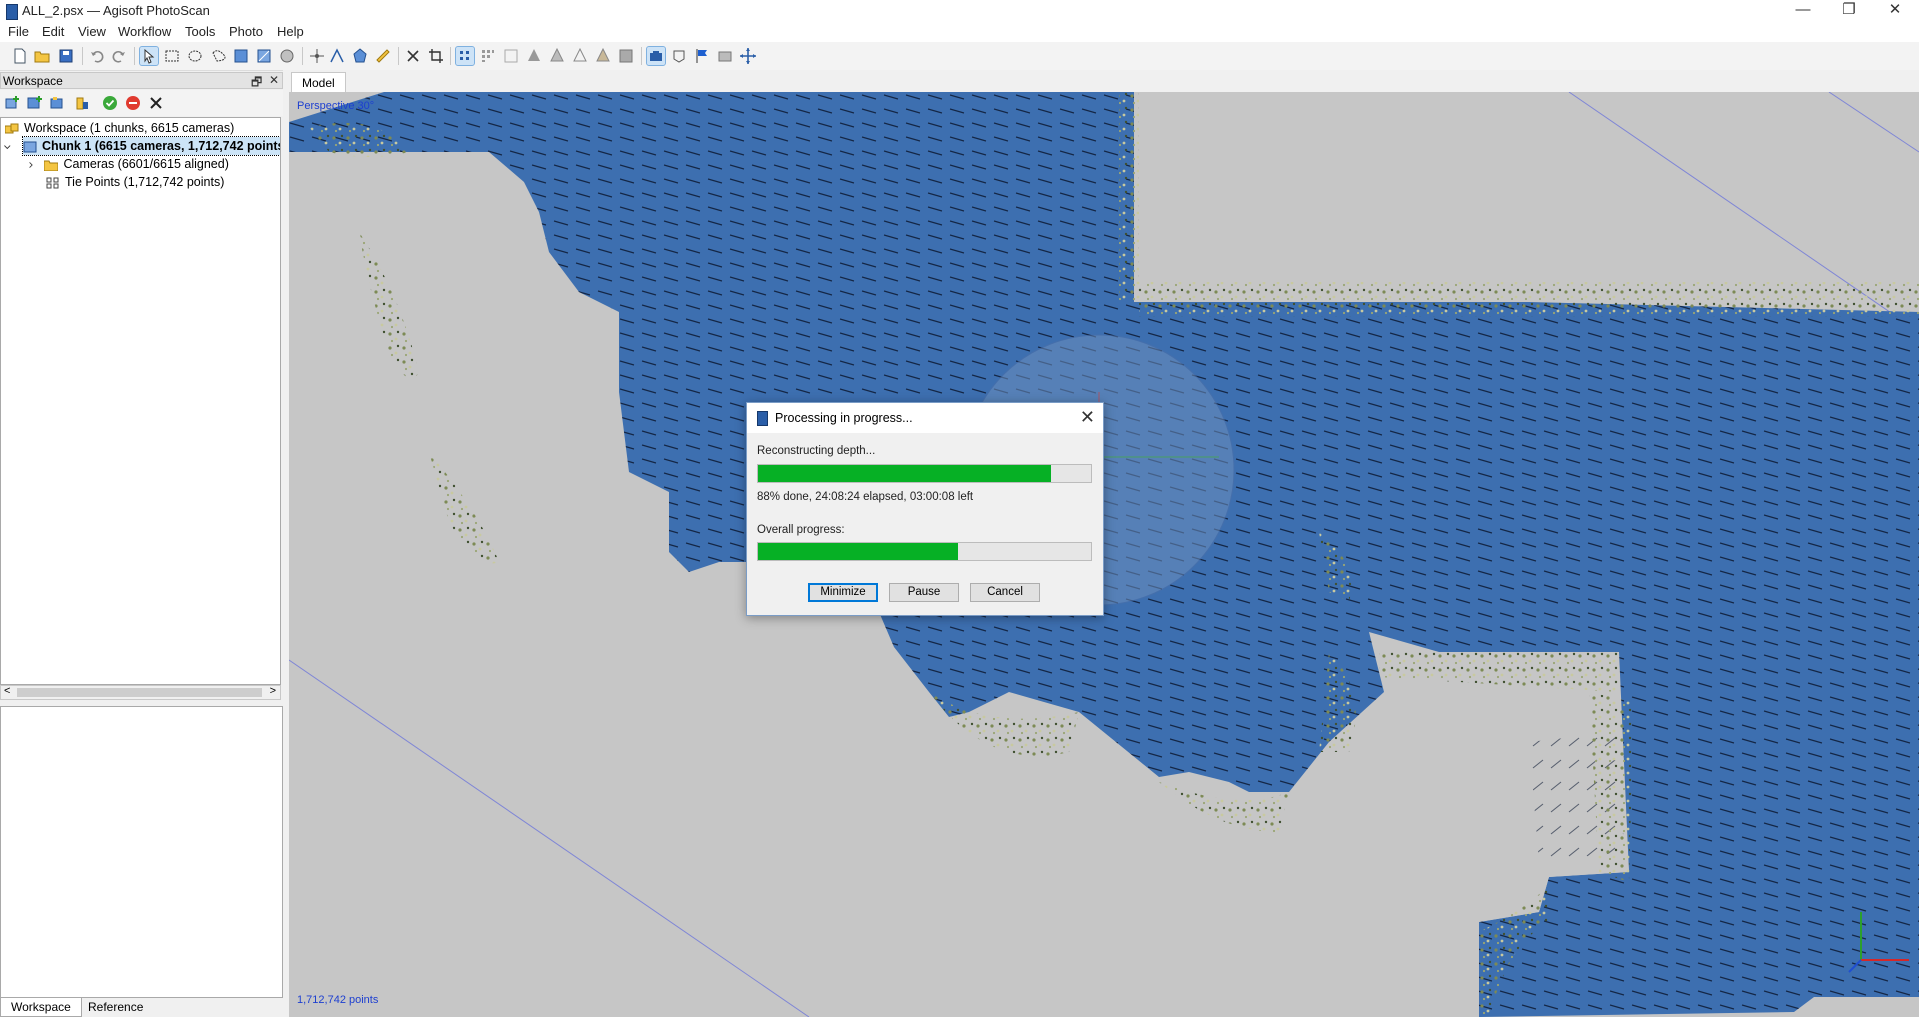  What do you see at coordinates (656, 56) in the screenshot?
I see `show-cameras-icon` at bounding box center [656, 56].